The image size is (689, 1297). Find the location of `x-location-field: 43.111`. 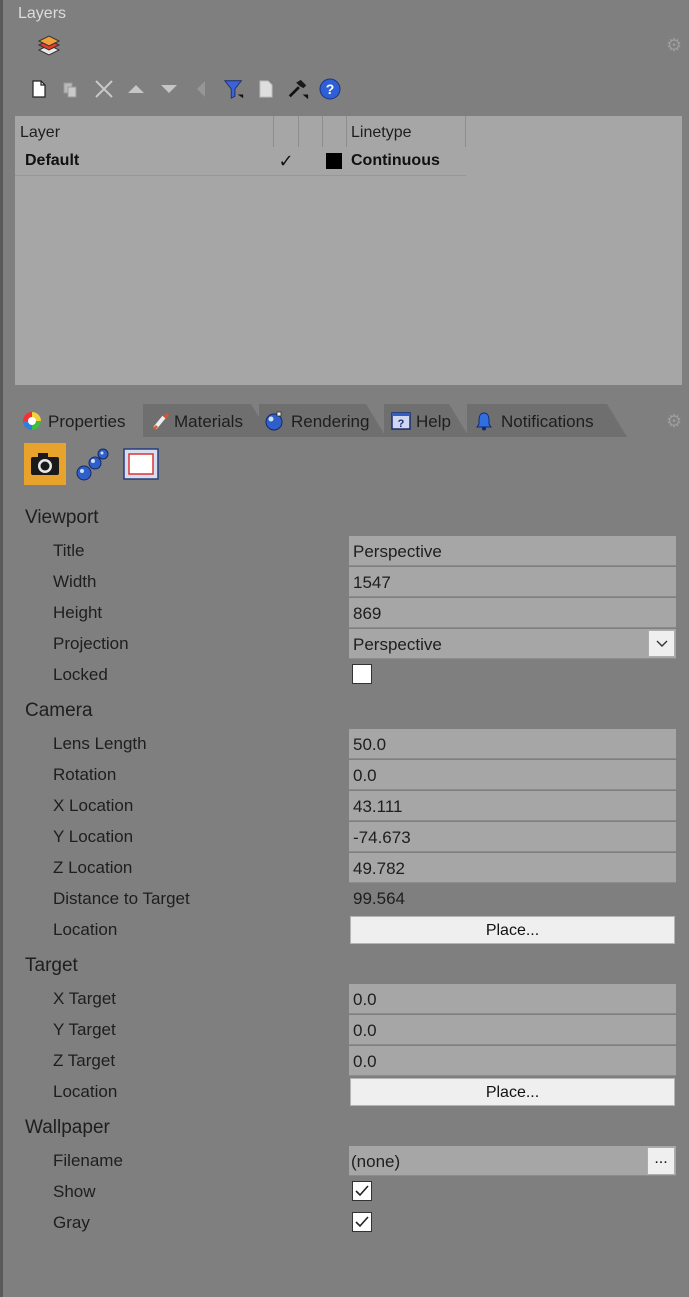

x-location-field: 43.111 is located at coordinates (512, 806).